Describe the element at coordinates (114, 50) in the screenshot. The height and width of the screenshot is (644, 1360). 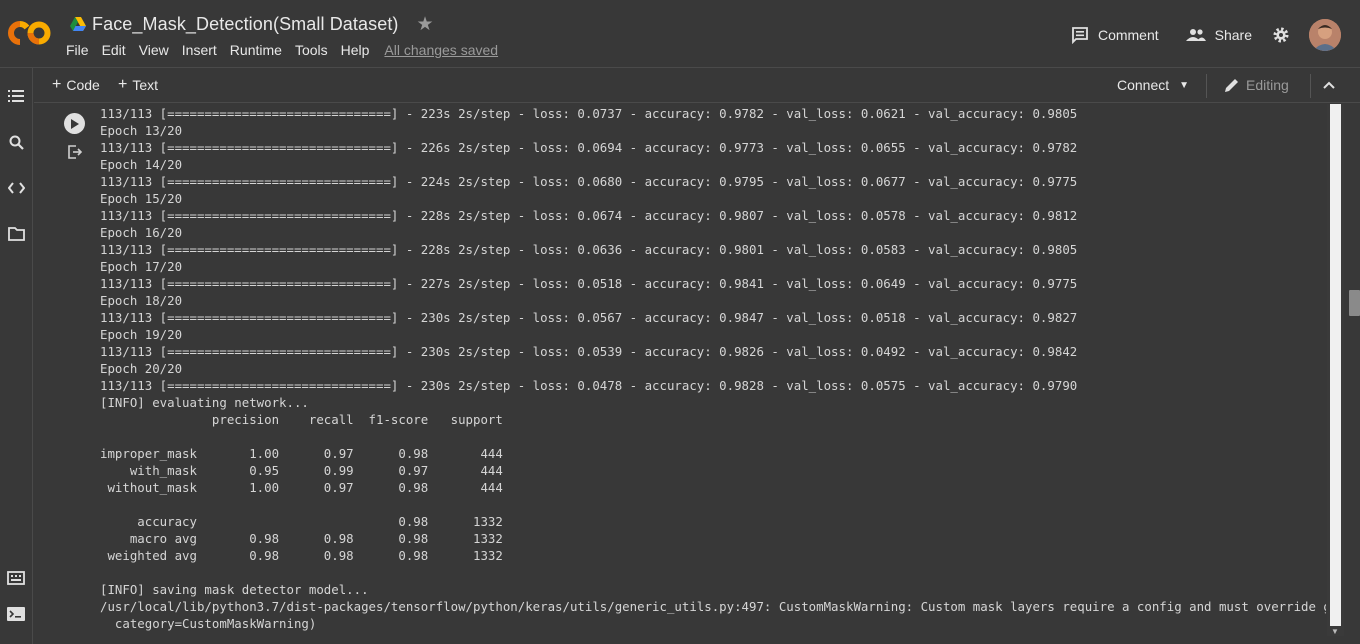
I see `menu-edit: Edit` at that location.